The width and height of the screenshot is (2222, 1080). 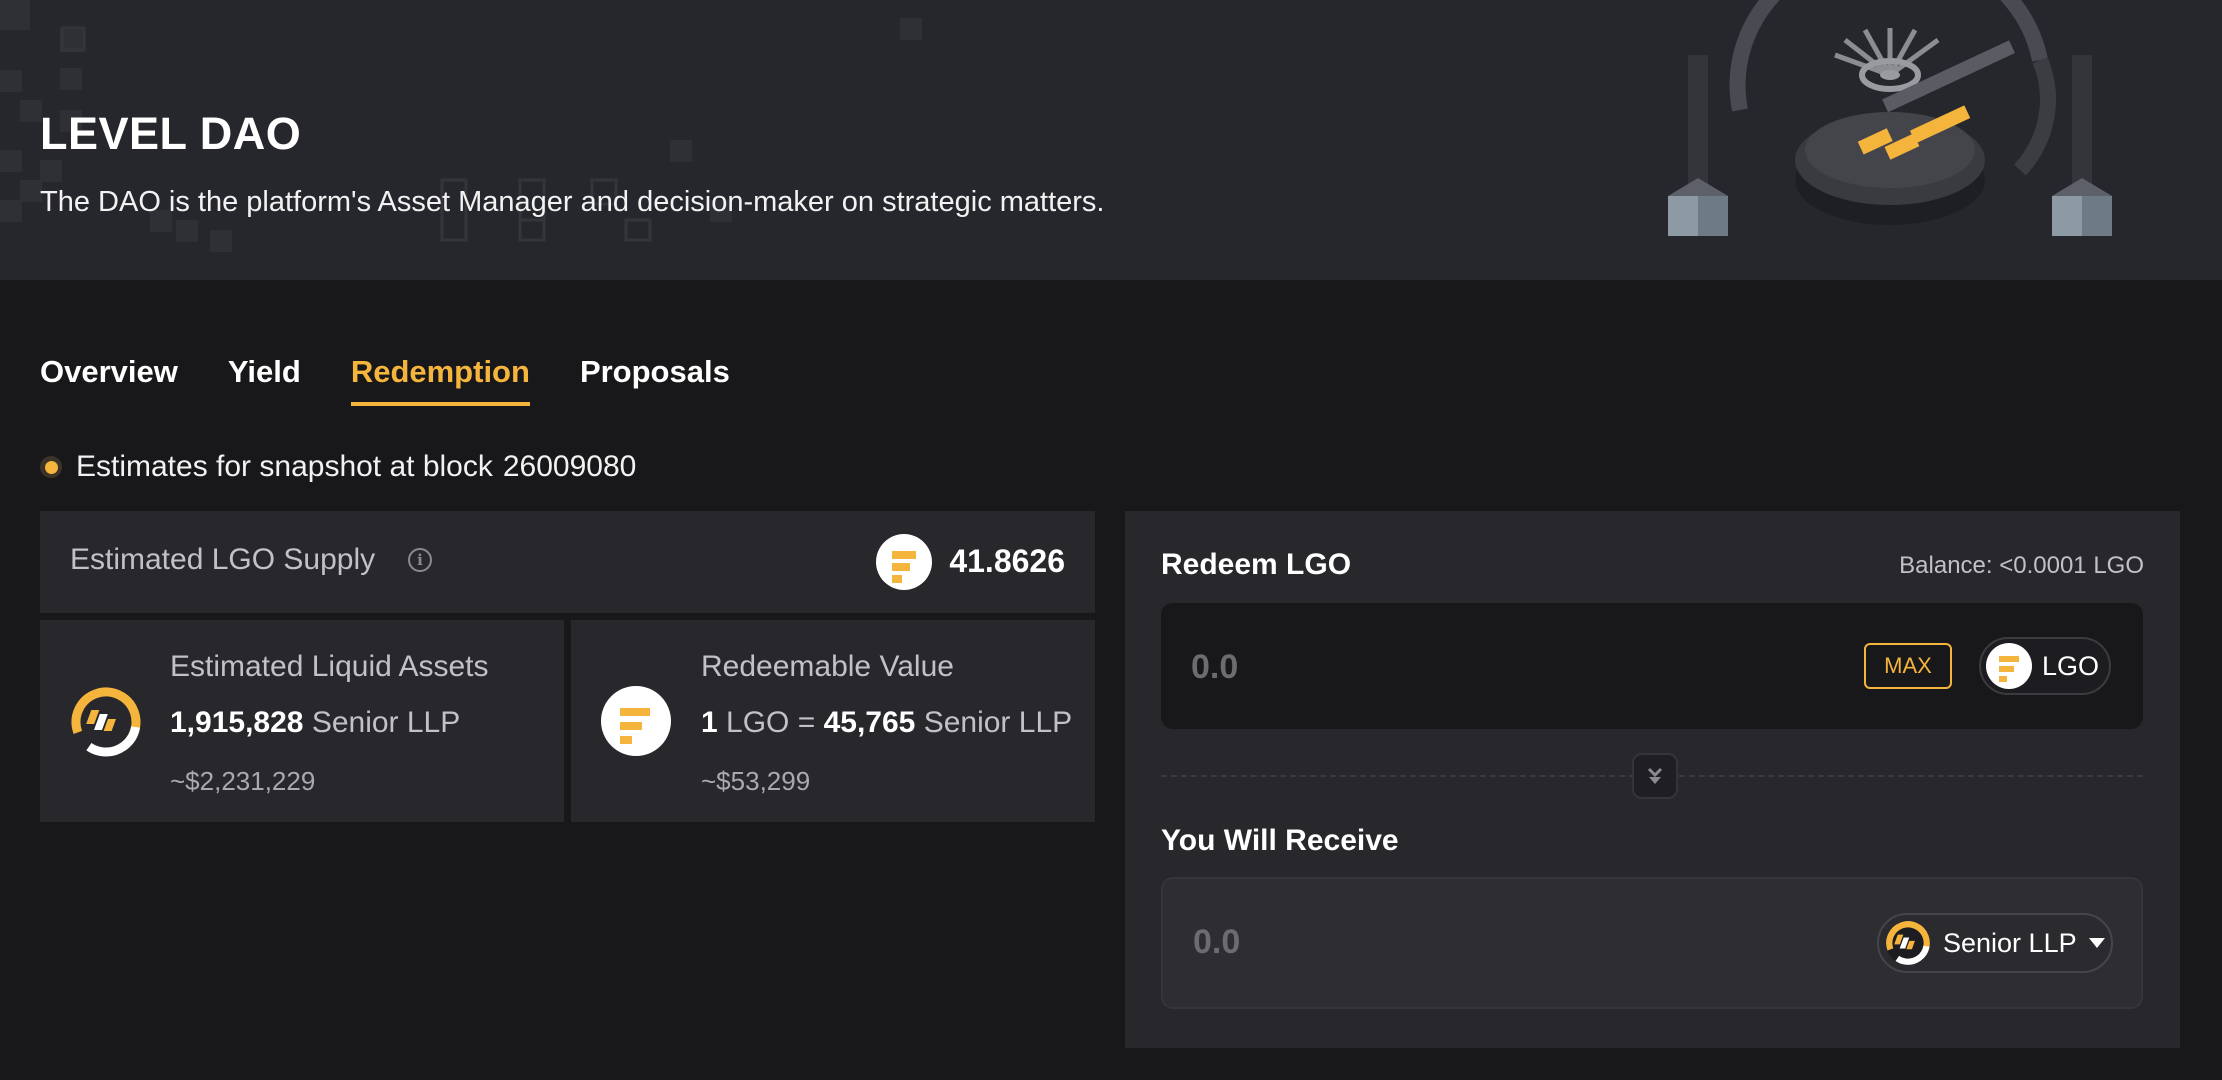 What do you see at coordinates (237, 722) in the screenshot?
I see `liquid-assets-value: 1,915,828` at bounding box center [237, 722].